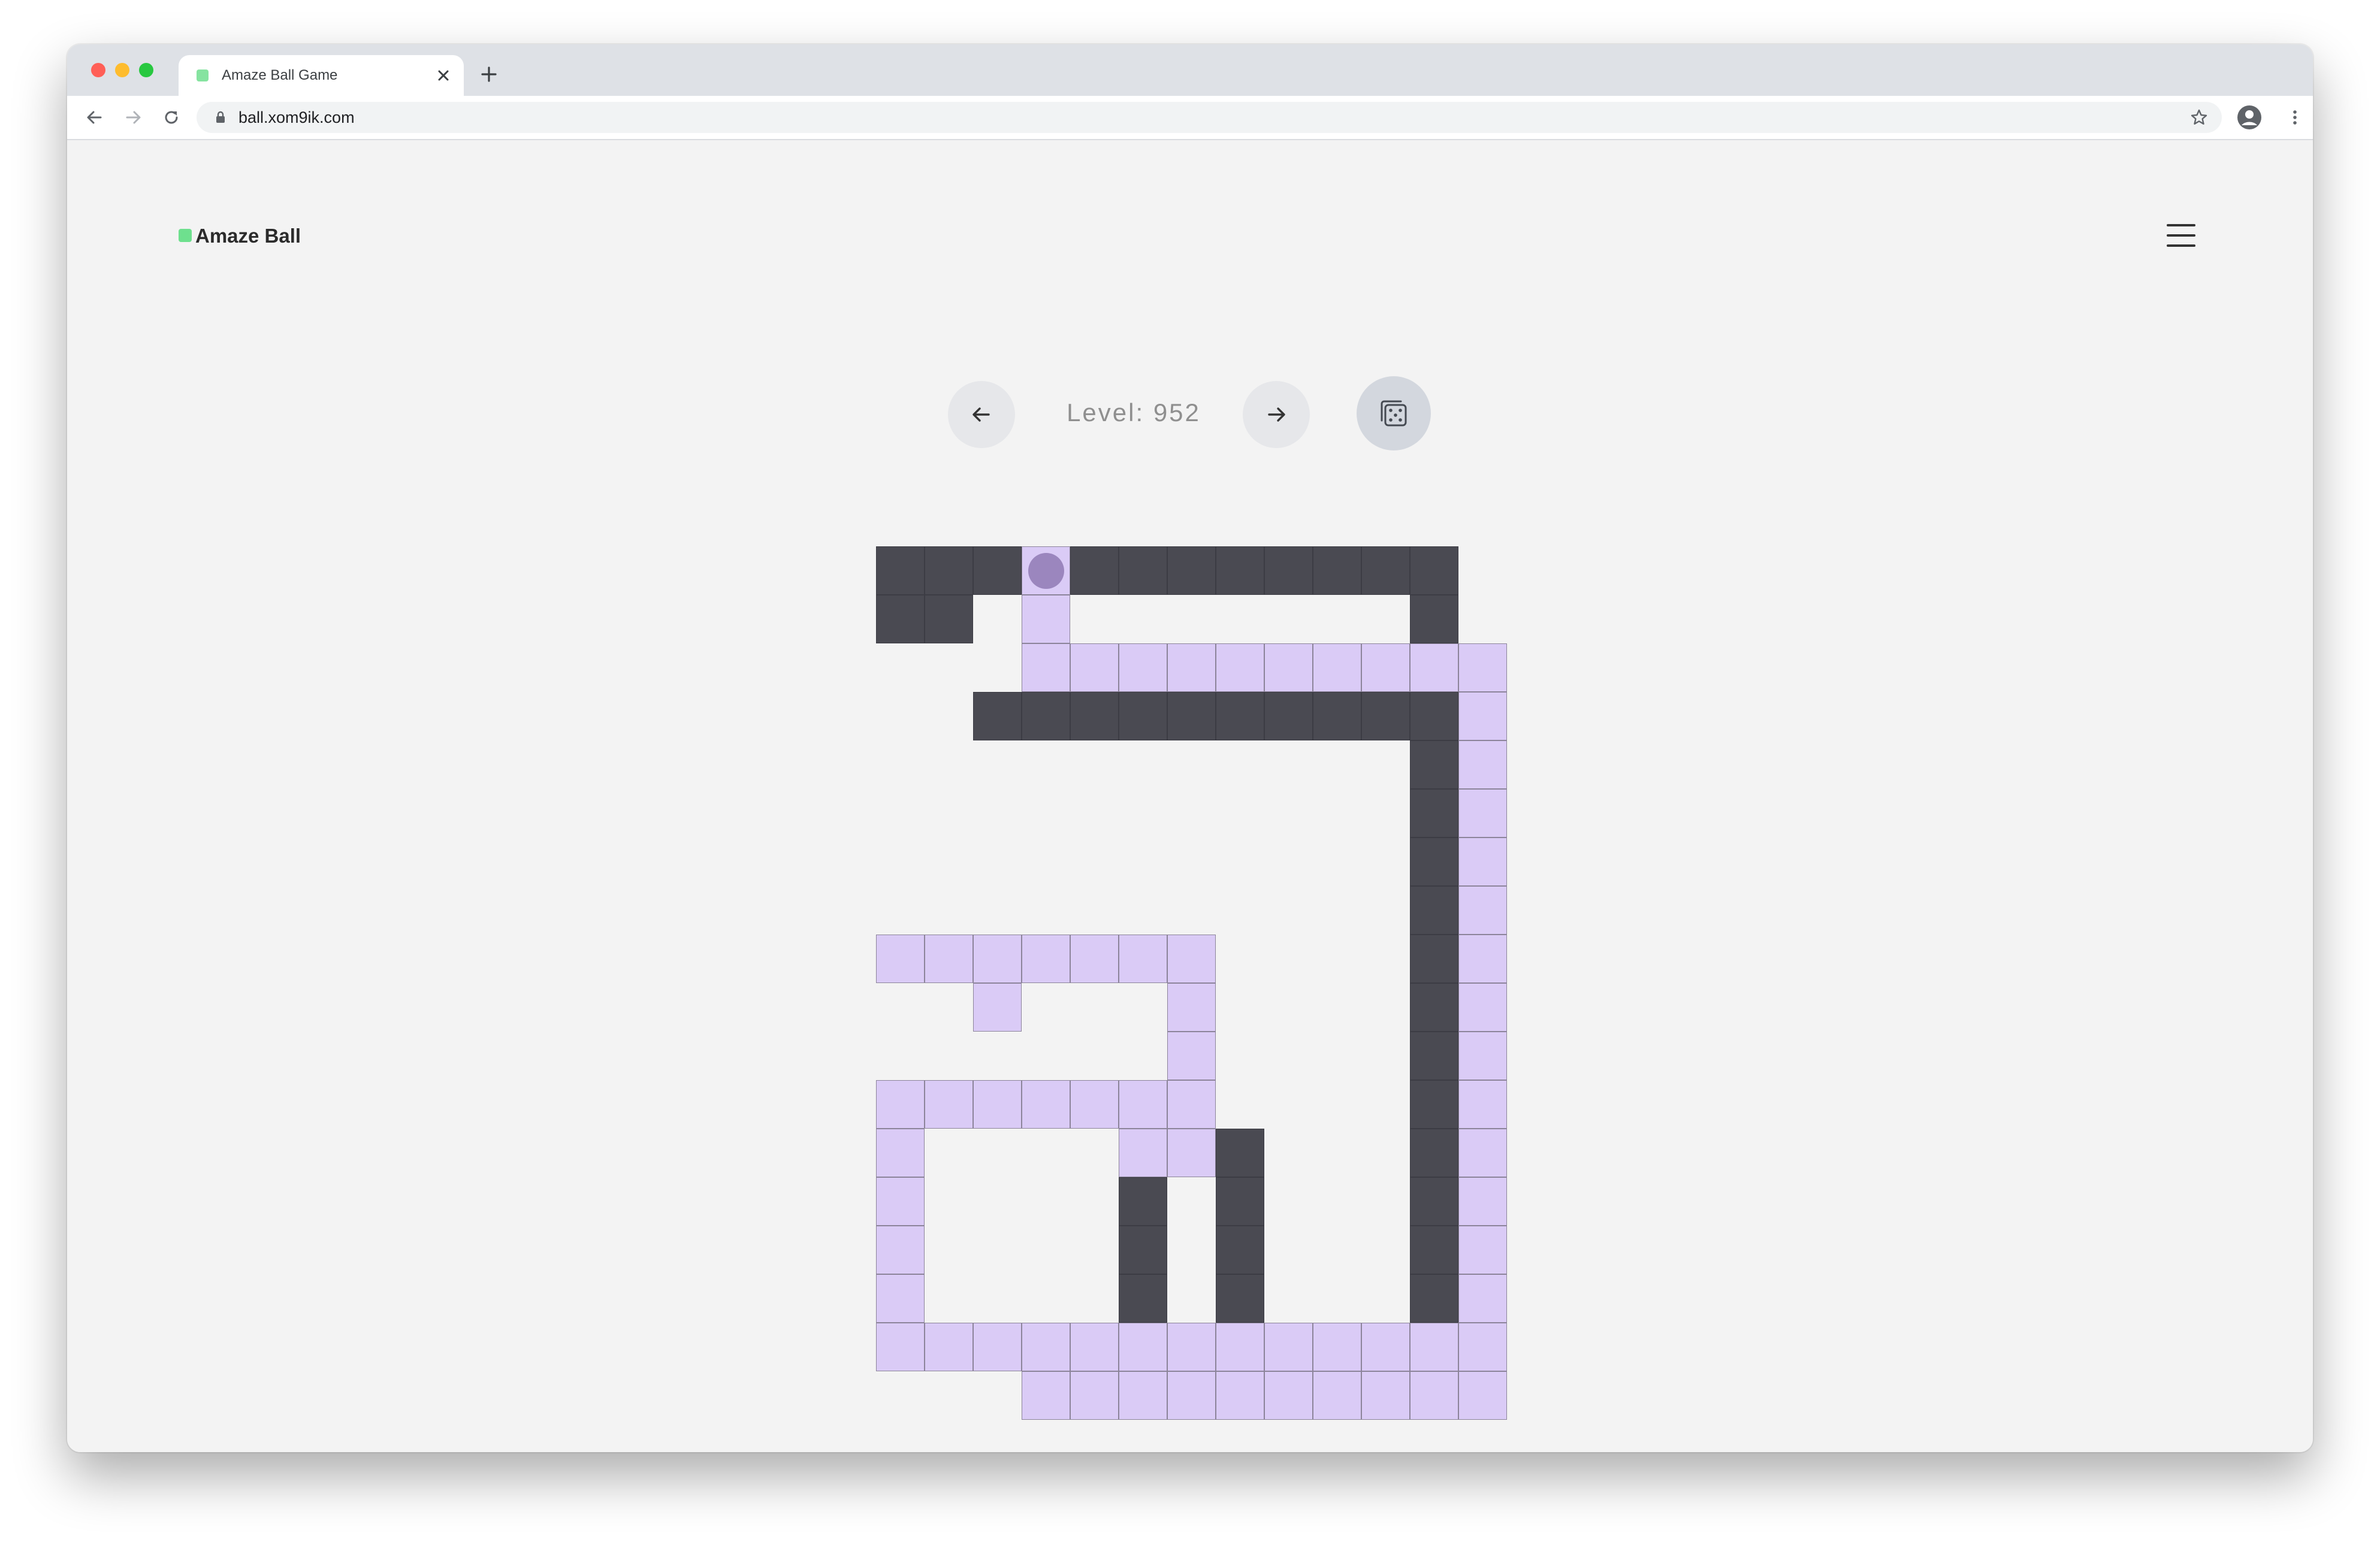  Describe the element at coordinates (444, 75) in the screenshot. I see `close-tab-icon` at that location.